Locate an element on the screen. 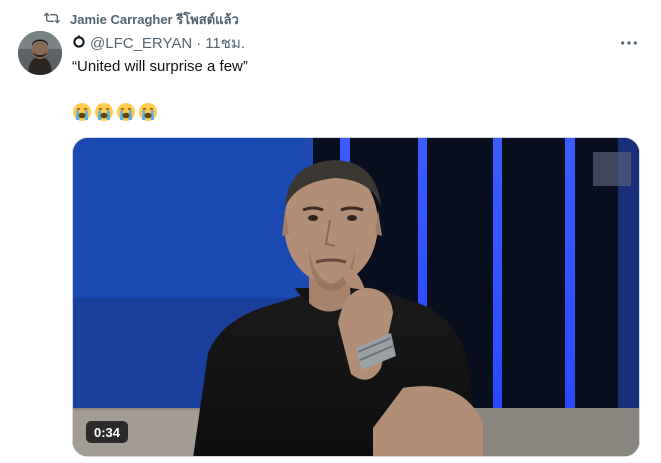 This screenshot has width=661, height=463. profile-badge-icon is located at coordinates (79, 43).